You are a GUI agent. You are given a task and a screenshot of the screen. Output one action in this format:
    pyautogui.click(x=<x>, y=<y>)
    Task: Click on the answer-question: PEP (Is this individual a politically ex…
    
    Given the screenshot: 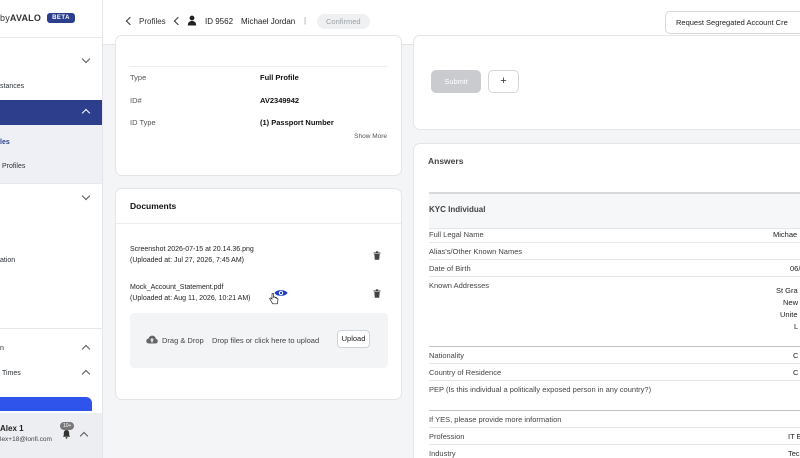 What is the action you would take?
    pyautogui.click(x=540, y=389)
    